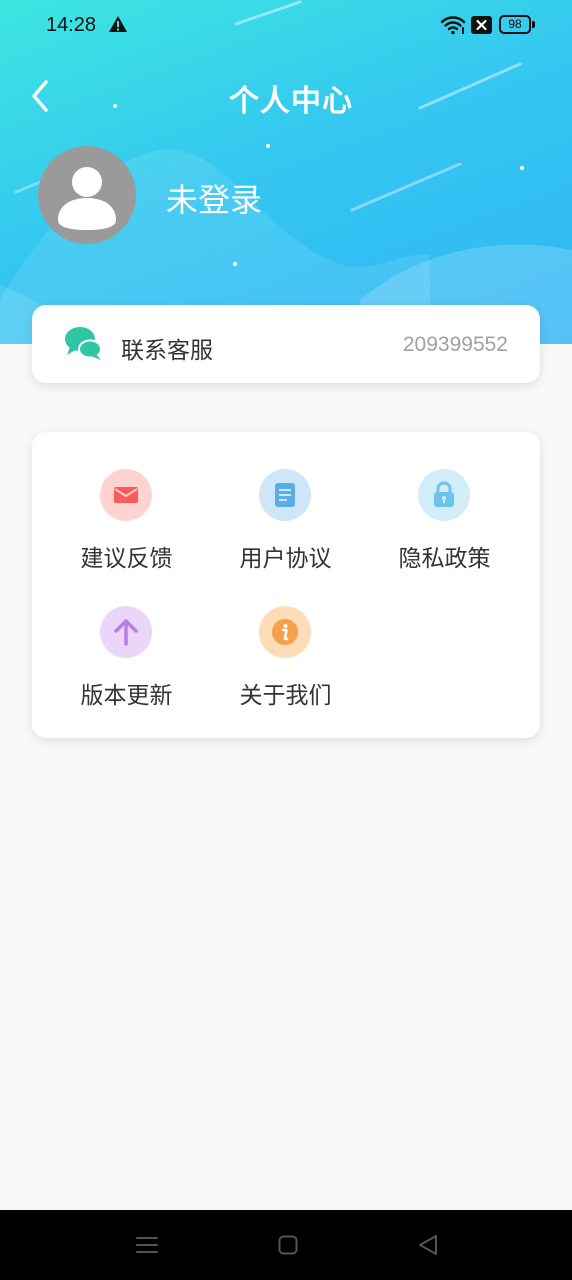  What do you see at coordinates (118, 24) in the screenshot?
I see `warning-icon` at bounding box center [118, 24].